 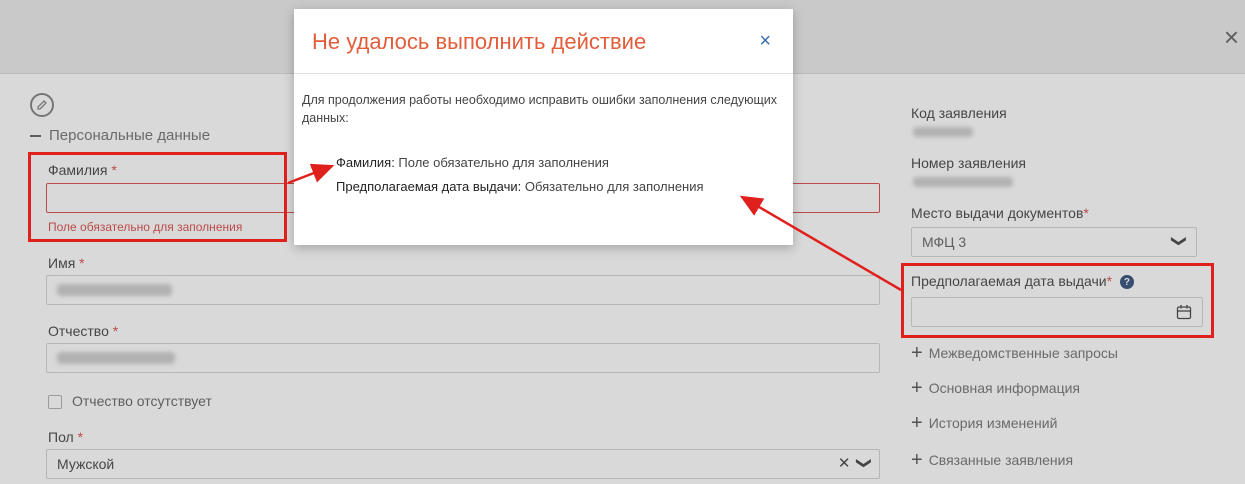 I want to click on annotation-arrows, so click(x=594, y=227).